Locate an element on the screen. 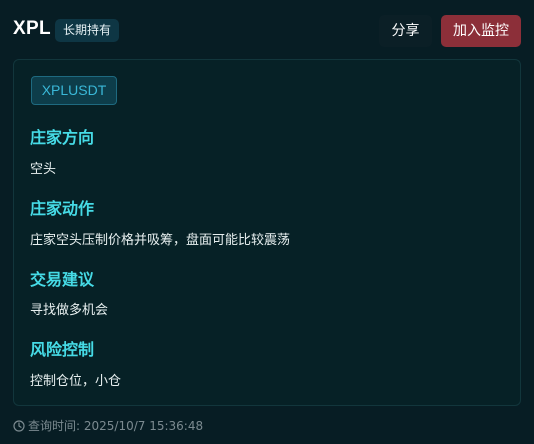  coin-symbol: XPL is located at coordinates (32, 28).